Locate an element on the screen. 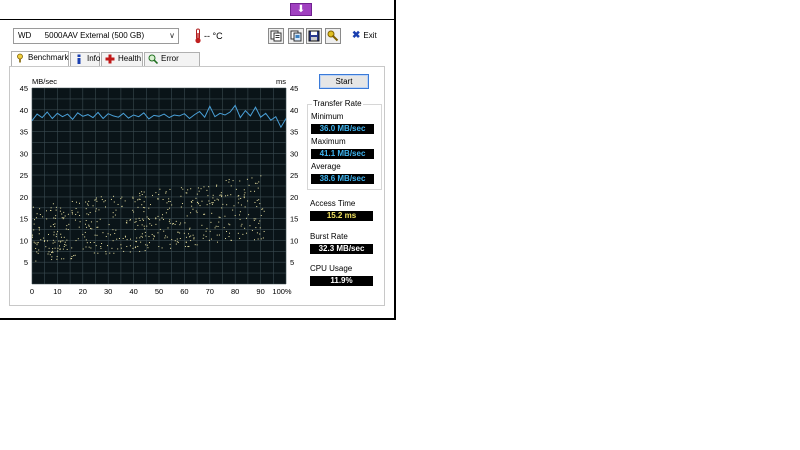 The width and height of the screenshot is (800, 450). copy-screenshot-button is located at coordinates (296, 36).